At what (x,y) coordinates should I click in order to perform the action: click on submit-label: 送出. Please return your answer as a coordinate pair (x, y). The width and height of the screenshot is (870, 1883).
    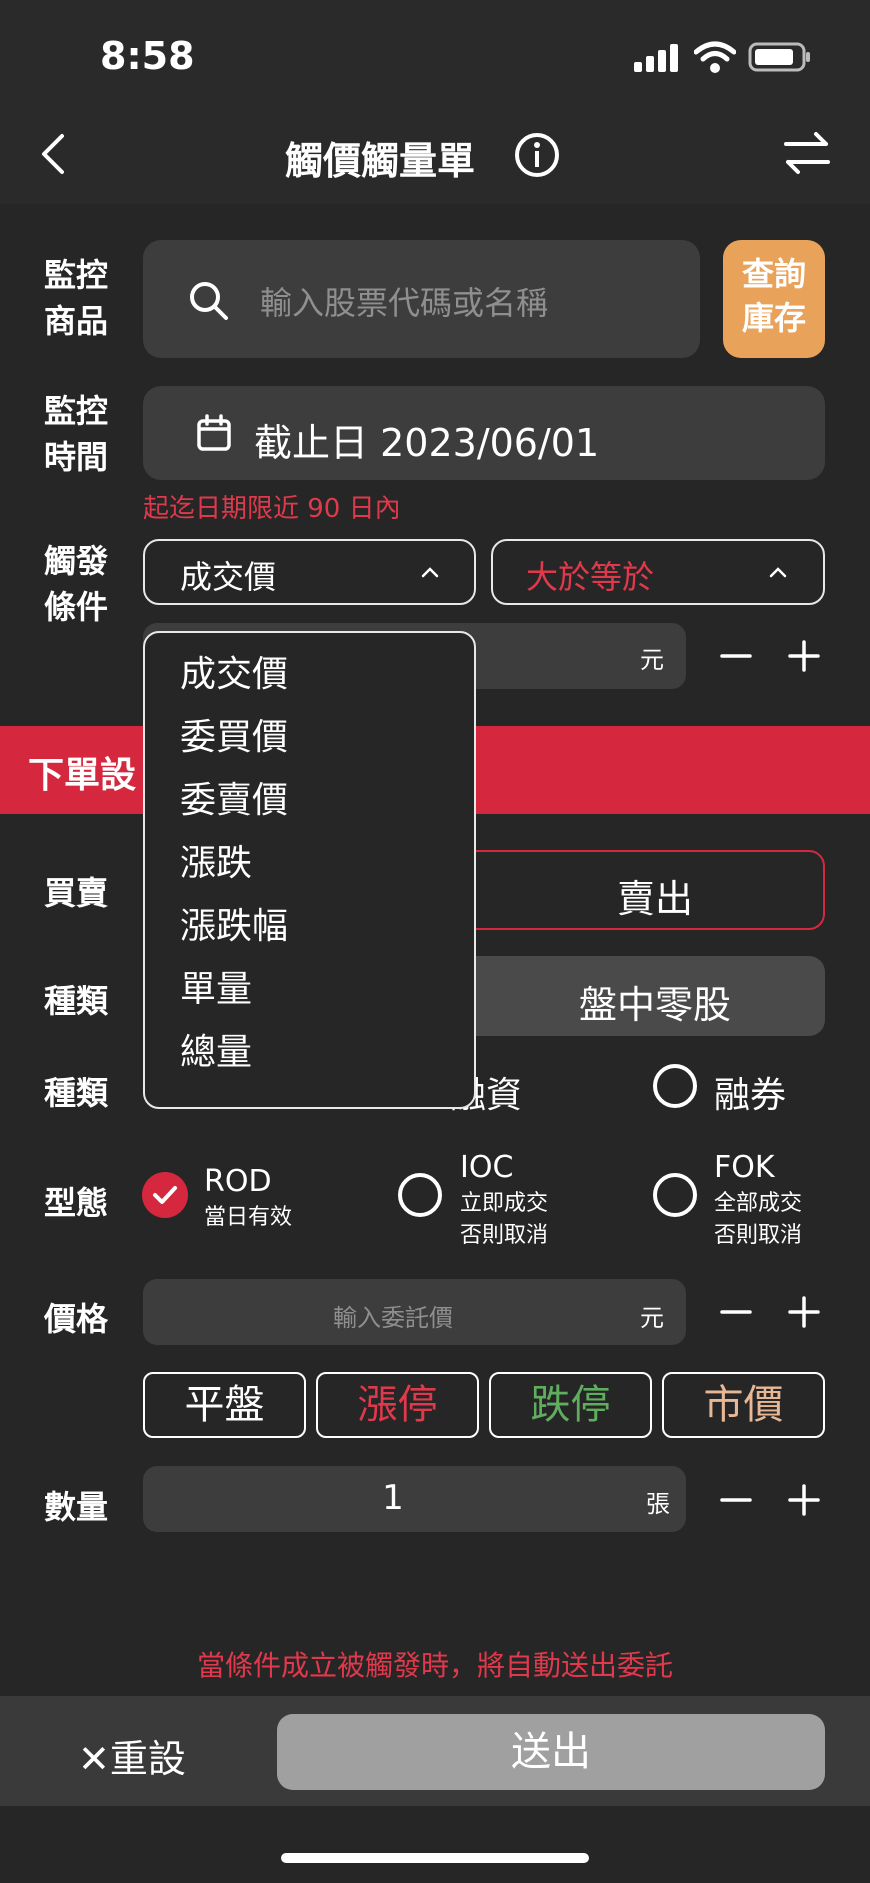
    Looking at the image, I should click on (551, 1752).